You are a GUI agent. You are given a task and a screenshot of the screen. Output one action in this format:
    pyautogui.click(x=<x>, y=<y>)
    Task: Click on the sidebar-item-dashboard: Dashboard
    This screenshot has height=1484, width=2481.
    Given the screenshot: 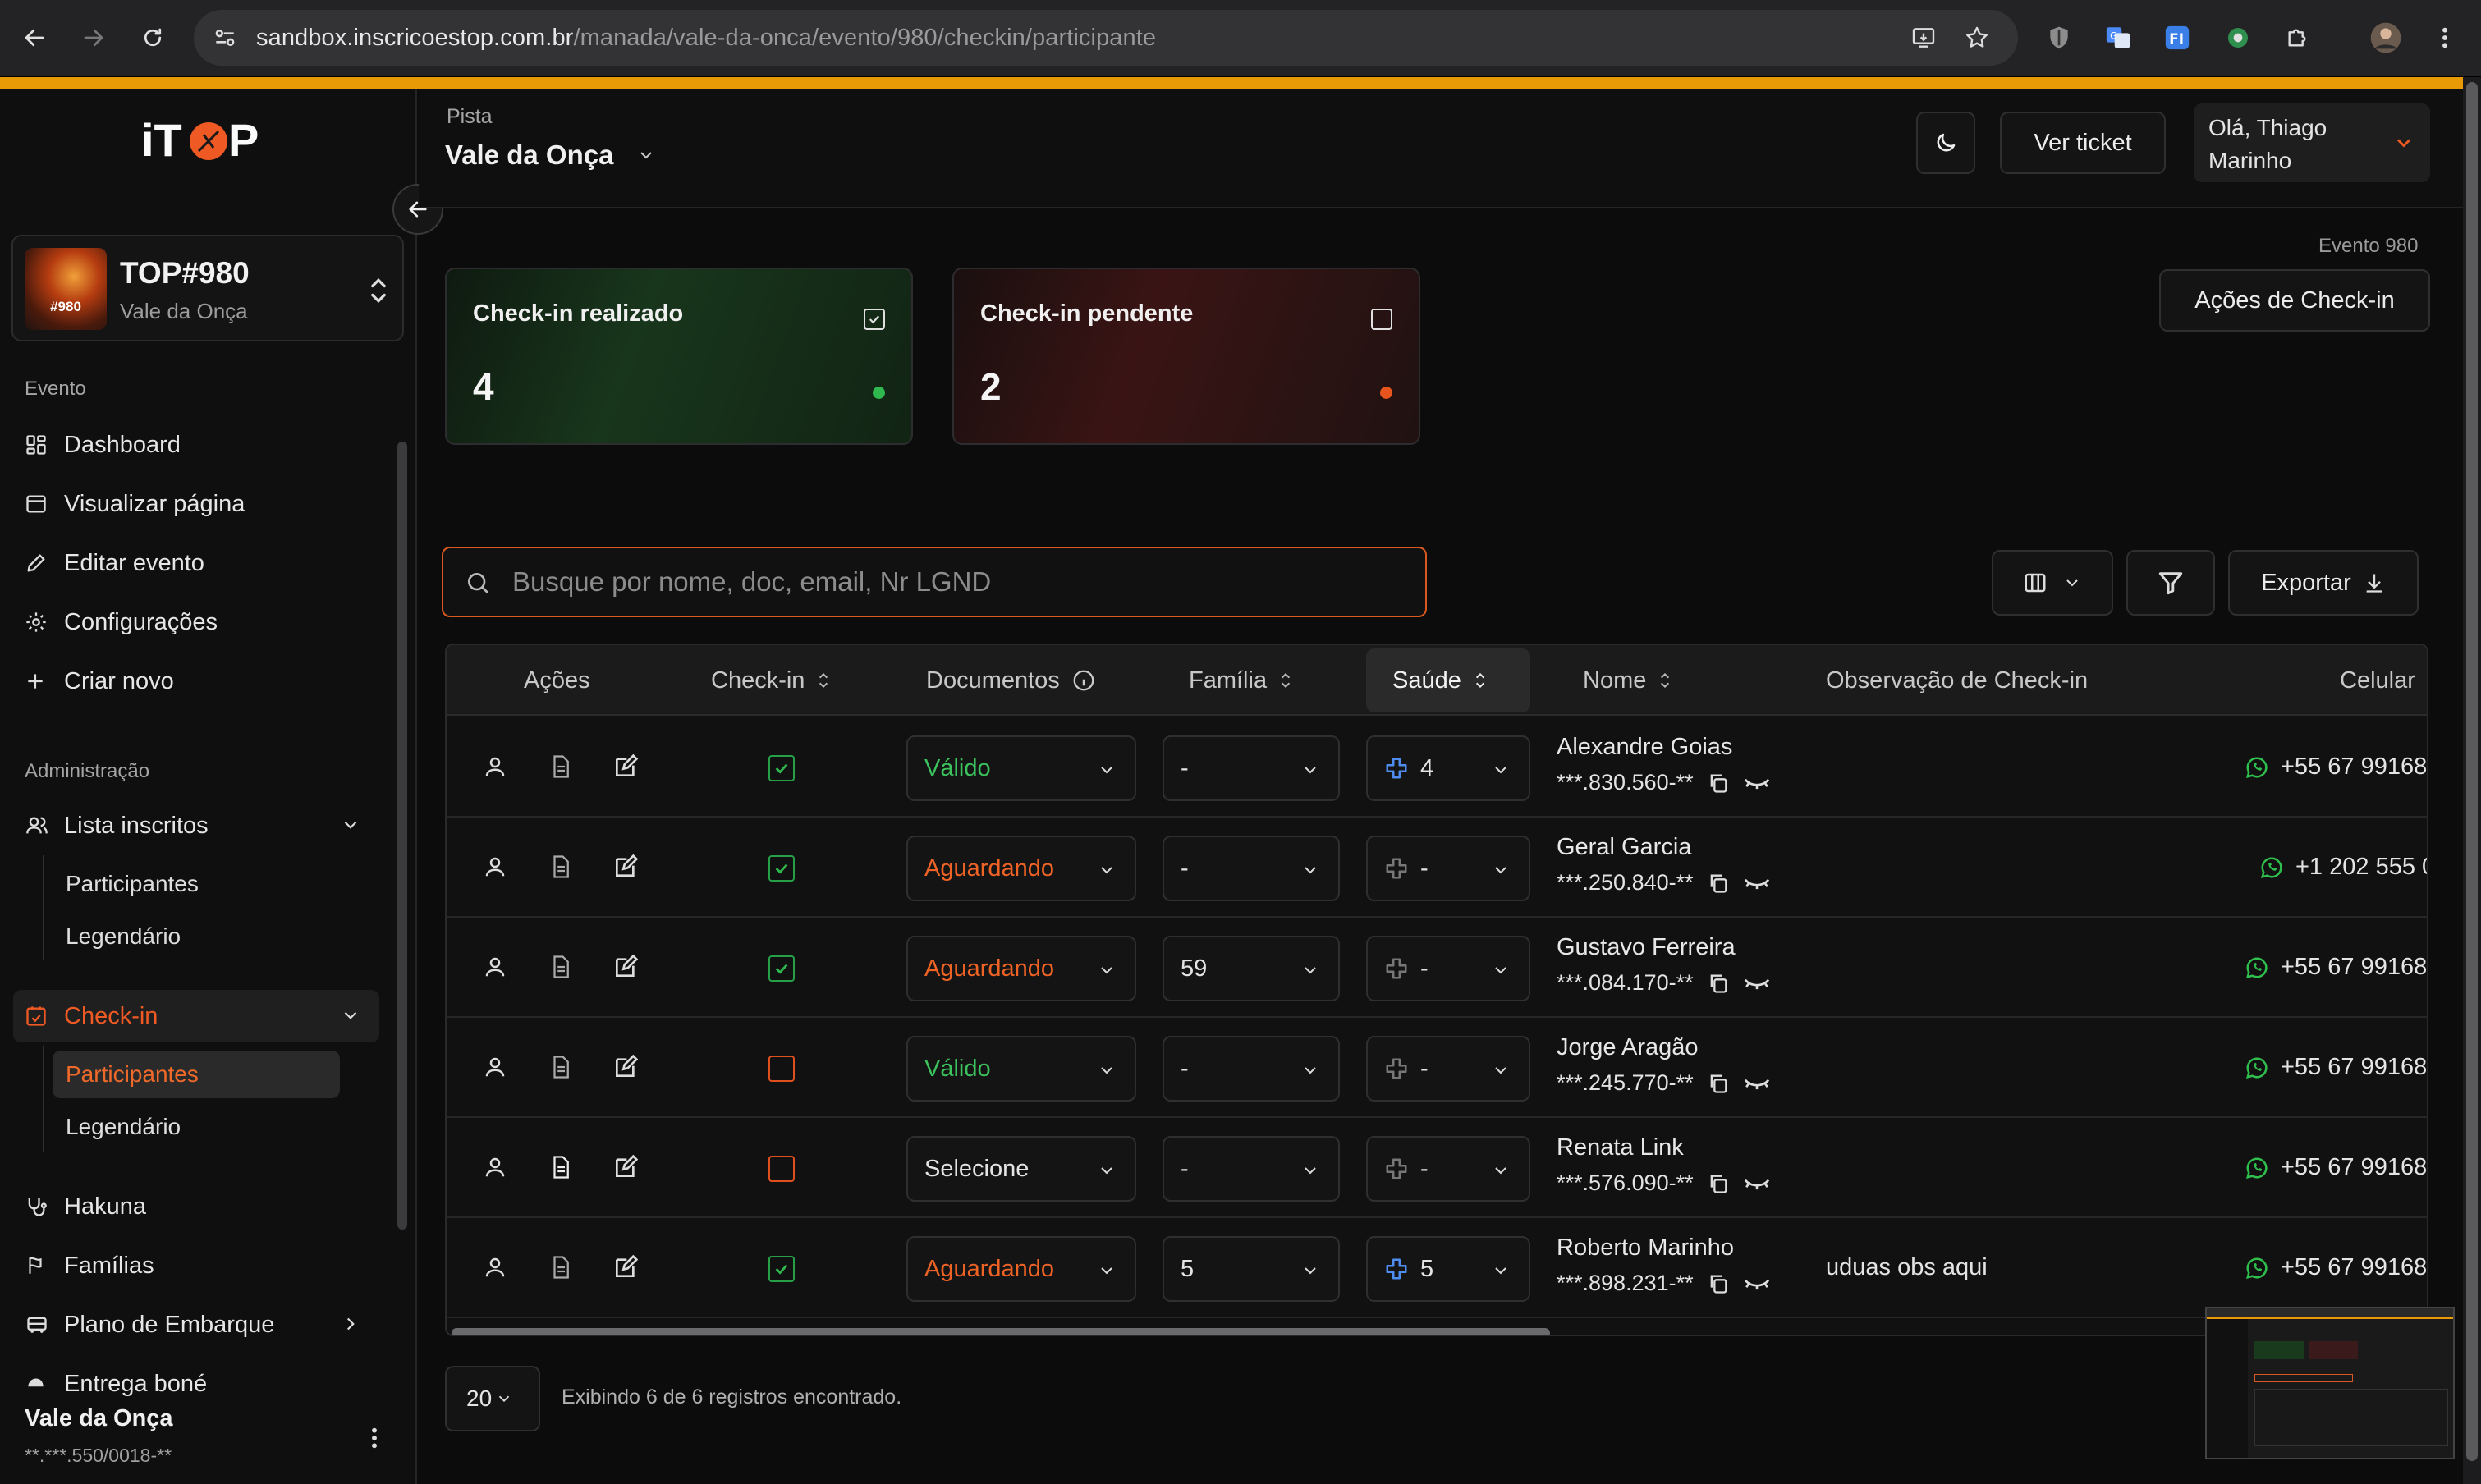 What is the action you would take?
    pyautogui.click(x=196, y=445)
    